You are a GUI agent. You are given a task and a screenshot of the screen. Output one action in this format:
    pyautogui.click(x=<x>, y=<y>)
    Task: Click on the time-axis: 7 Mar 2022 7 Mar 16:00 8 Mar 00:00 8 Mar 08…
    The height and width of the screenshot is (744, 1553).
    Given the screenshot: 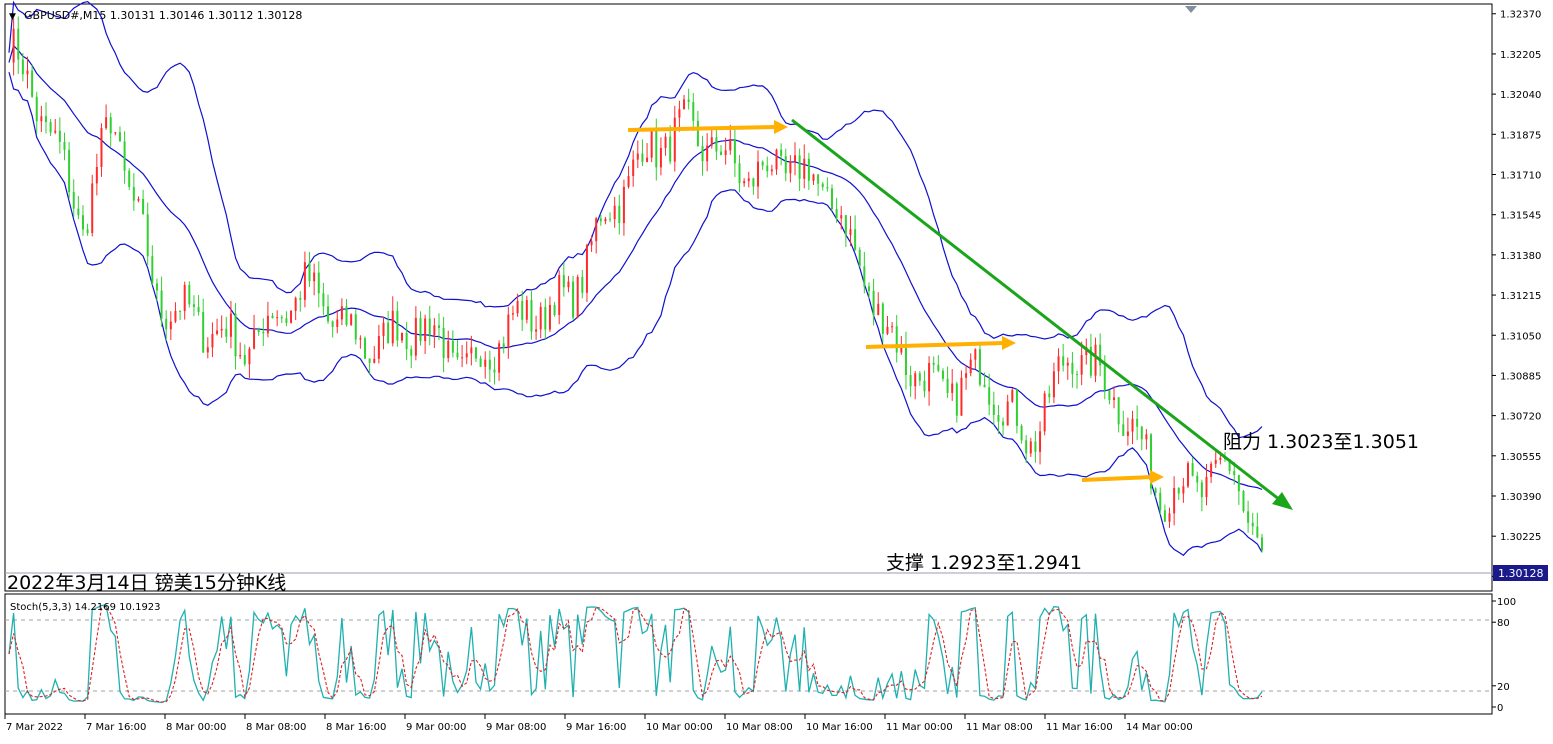 What is the action you would take?
    pyautogui.click(x=598, y=723)
    